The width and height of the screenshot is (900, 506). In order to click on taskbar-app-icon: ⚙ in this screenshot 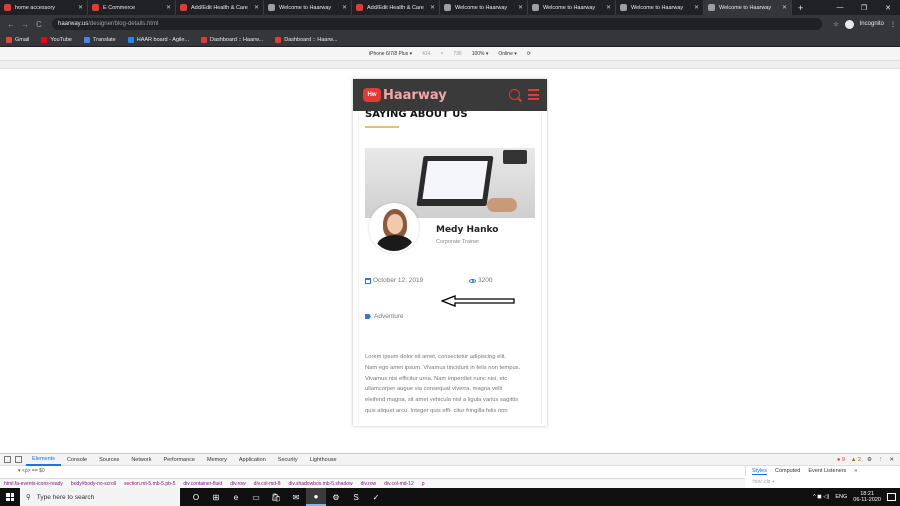, I will do `click(336, 497)`.